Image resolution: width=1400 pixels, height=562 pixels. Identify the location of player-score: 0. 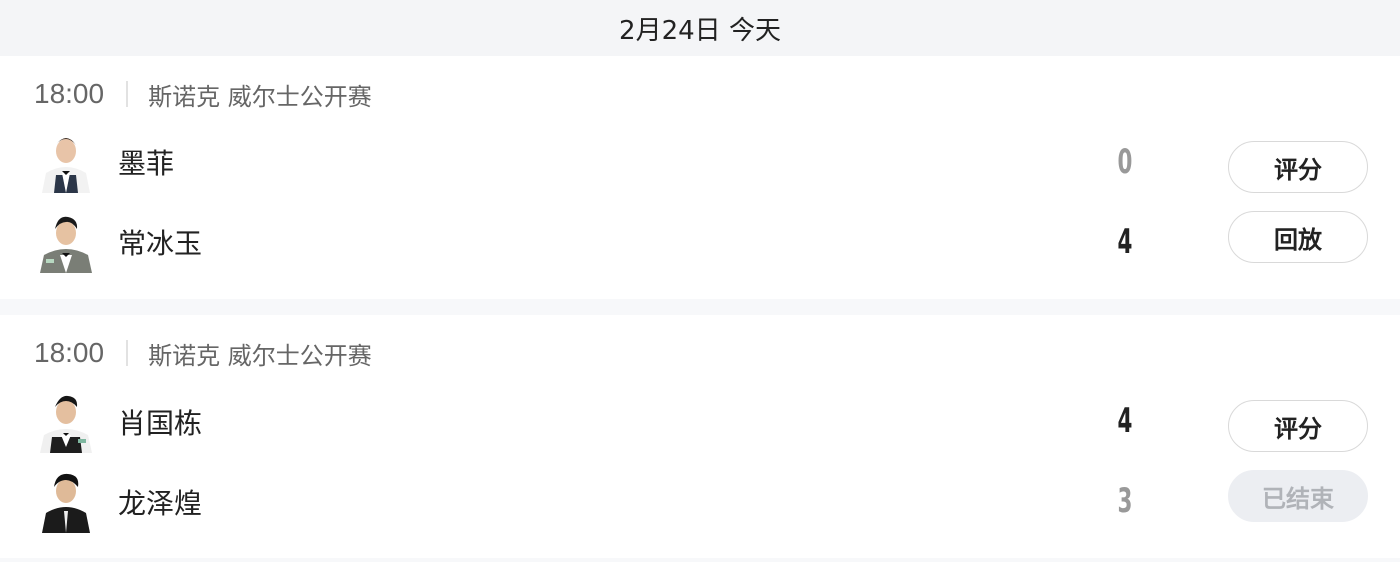
(1125, 162).